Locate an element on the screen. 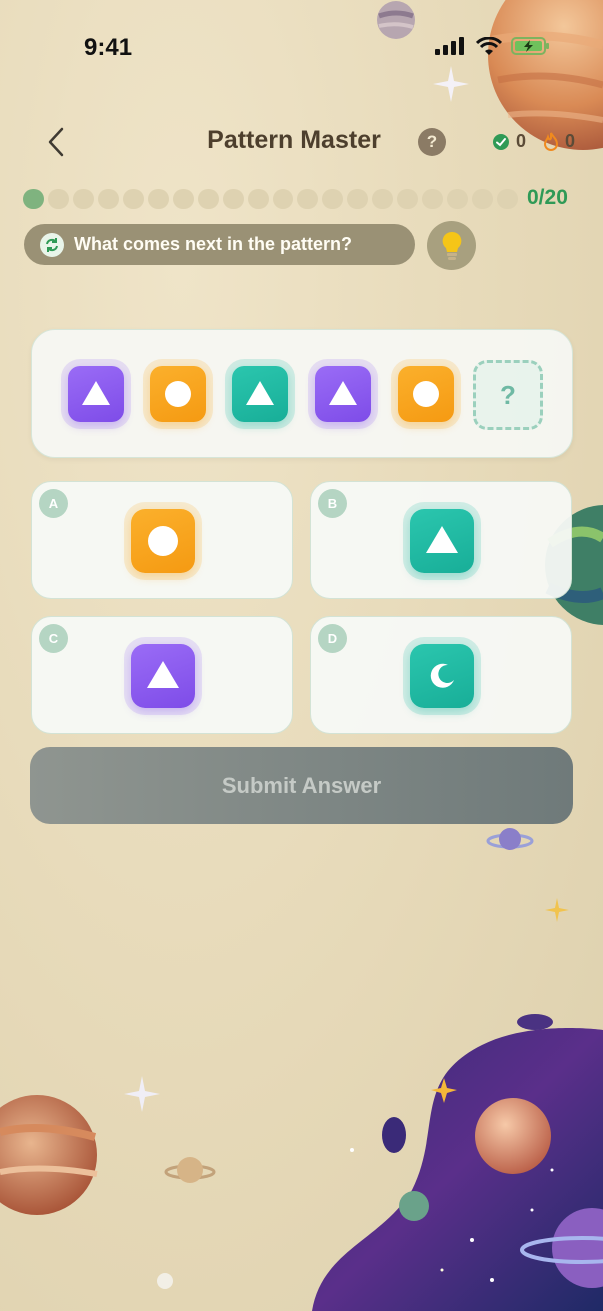  status-icons is located at coordinates (493, 46).